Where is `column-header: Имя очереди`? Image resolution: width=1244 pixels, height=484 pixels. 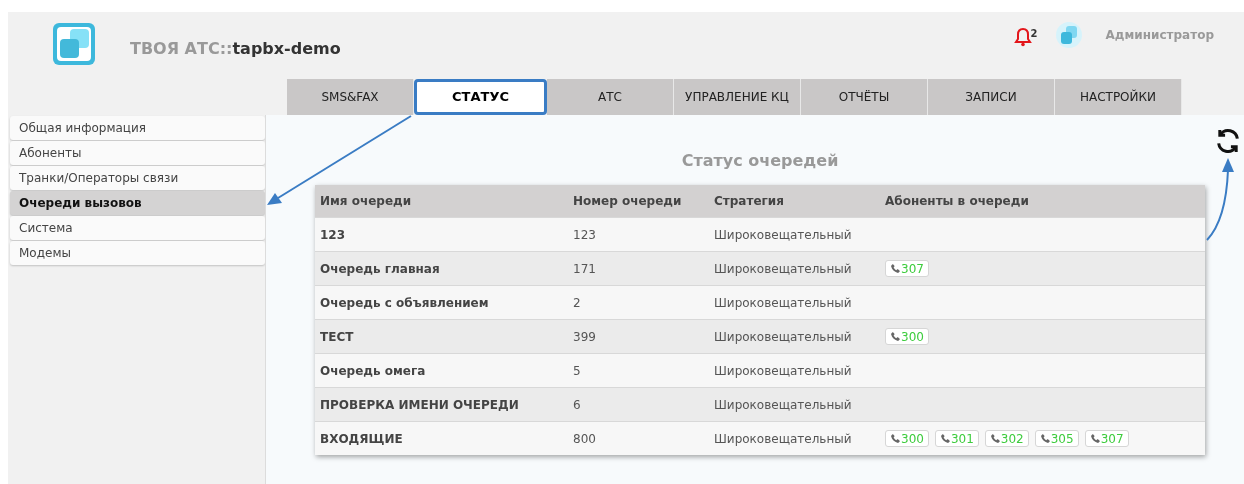
column-header: Имя очереди is located at coordinates (366, 201).